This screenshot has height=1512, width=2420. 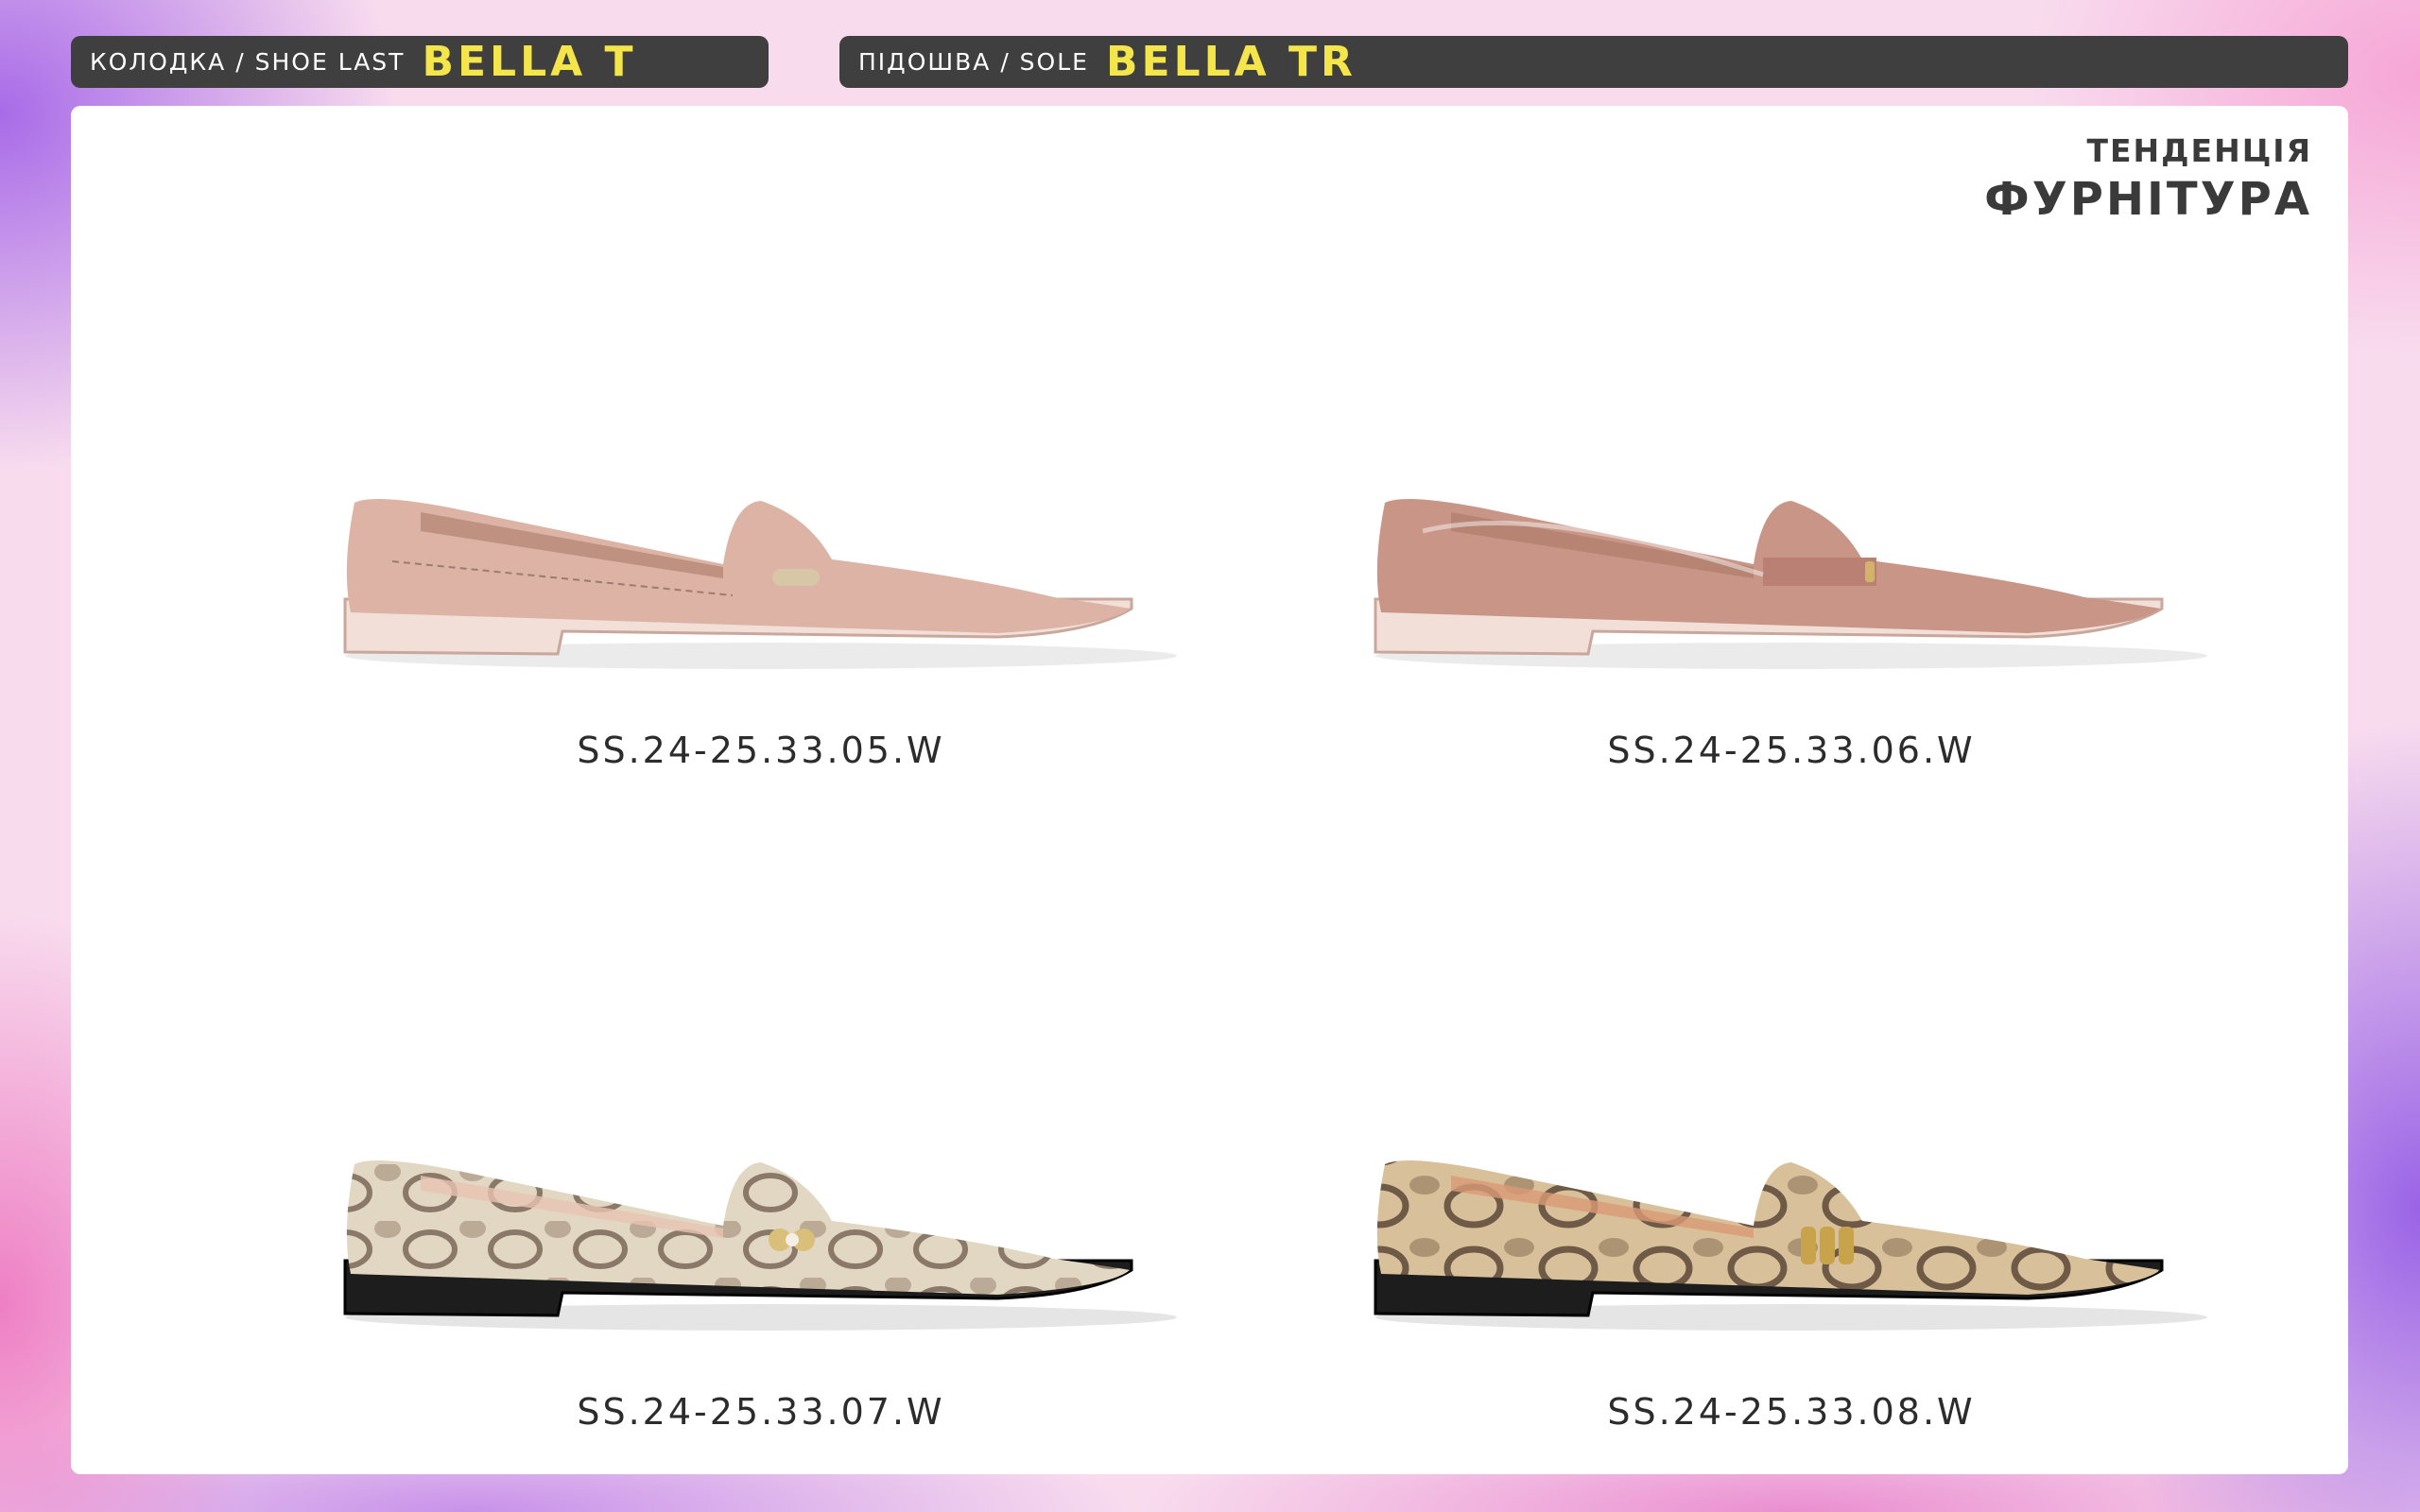 I want to click on sole-bar: ПІДОШВА / SOLE BELLA TR, so click(x=1594, y=62).